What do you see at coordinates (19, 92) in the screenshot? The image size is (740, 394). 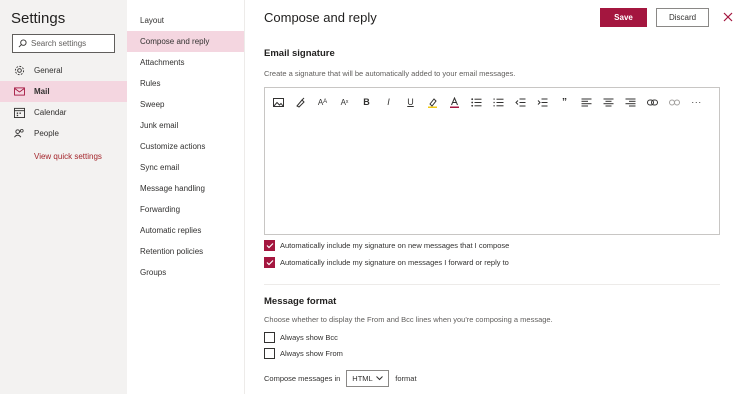 I see `mail-icon` at bounding box center [19, 92].